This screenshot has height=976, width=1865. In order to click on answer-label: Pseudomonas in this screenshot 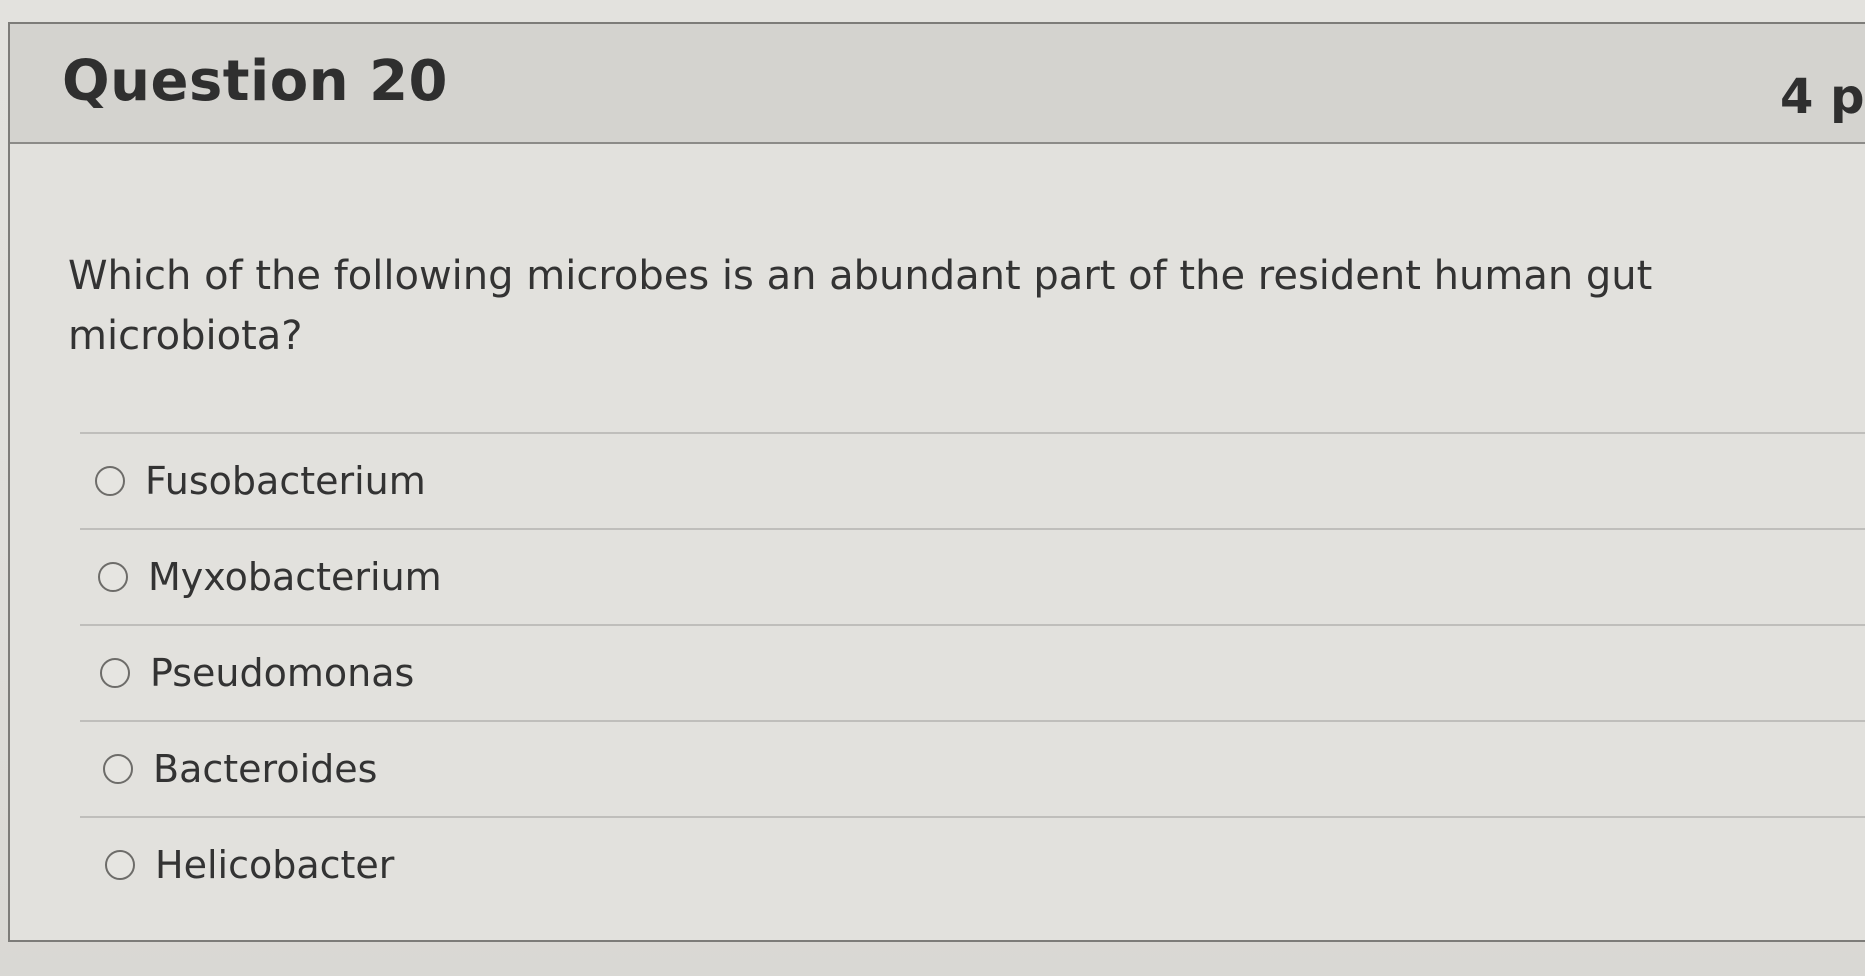, I will do `click(282, 673)`.